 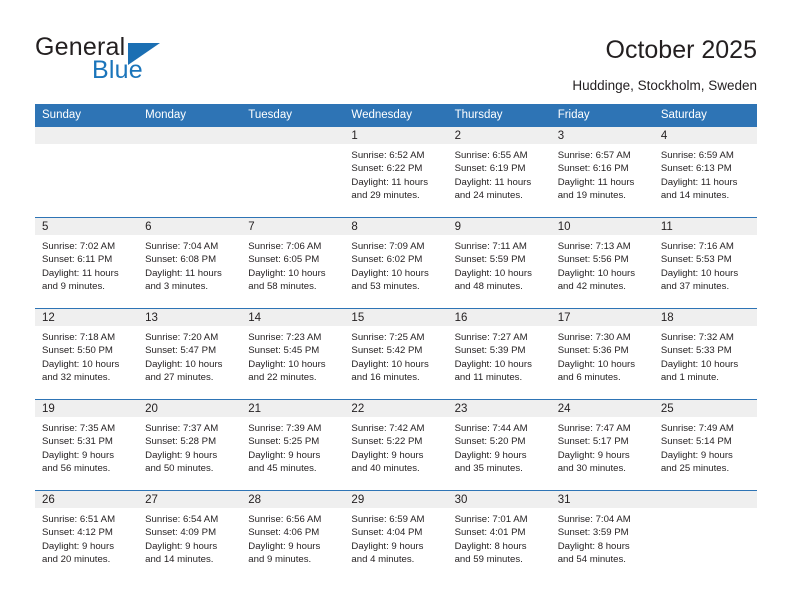 What do you see at coordinates (284, 351) in the screenshot?
I see `sunset-time: Sunset: 5:45 PM` at bounding box center [284, 351].